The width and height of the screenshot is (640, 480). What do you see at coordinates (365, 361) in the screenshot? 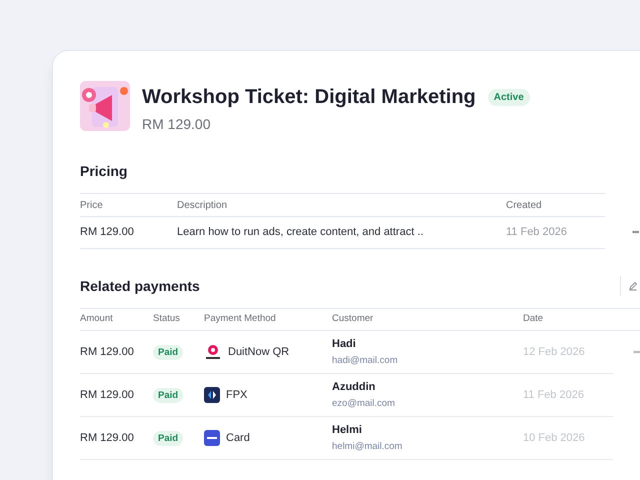
I see `customer-email: hadi@mail.com` at bounding box center [365, 361].